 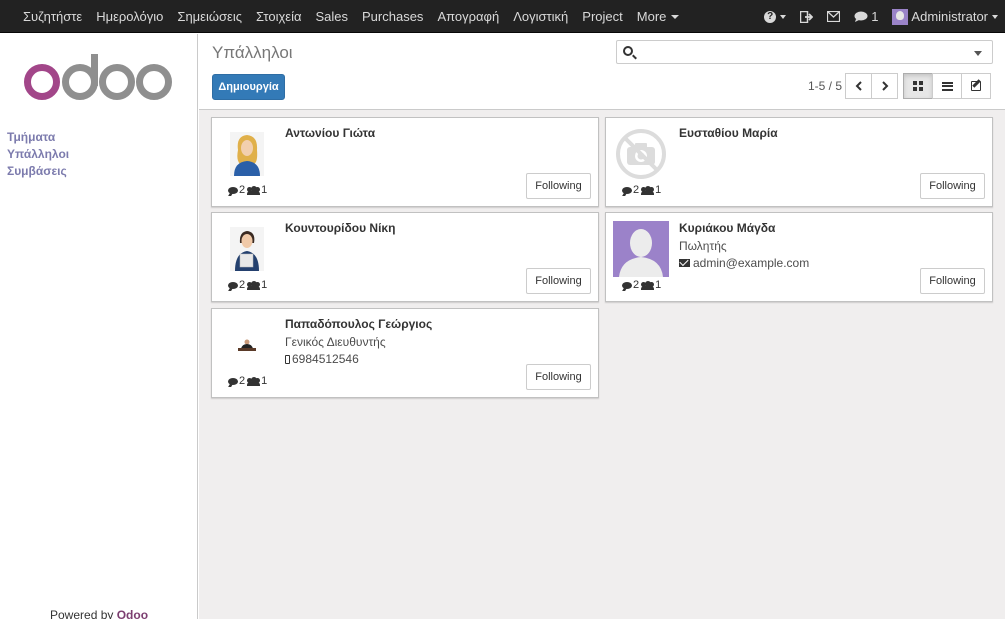 I want to click on user-name: Administrator, so click(x=949, y=16).